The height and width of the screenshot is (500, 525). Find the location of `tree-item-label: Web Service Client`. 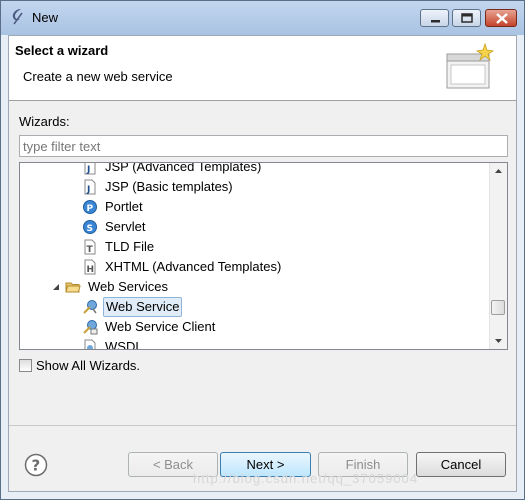

tree-item-label: Web Service Client is located at coordinates (160, 326).